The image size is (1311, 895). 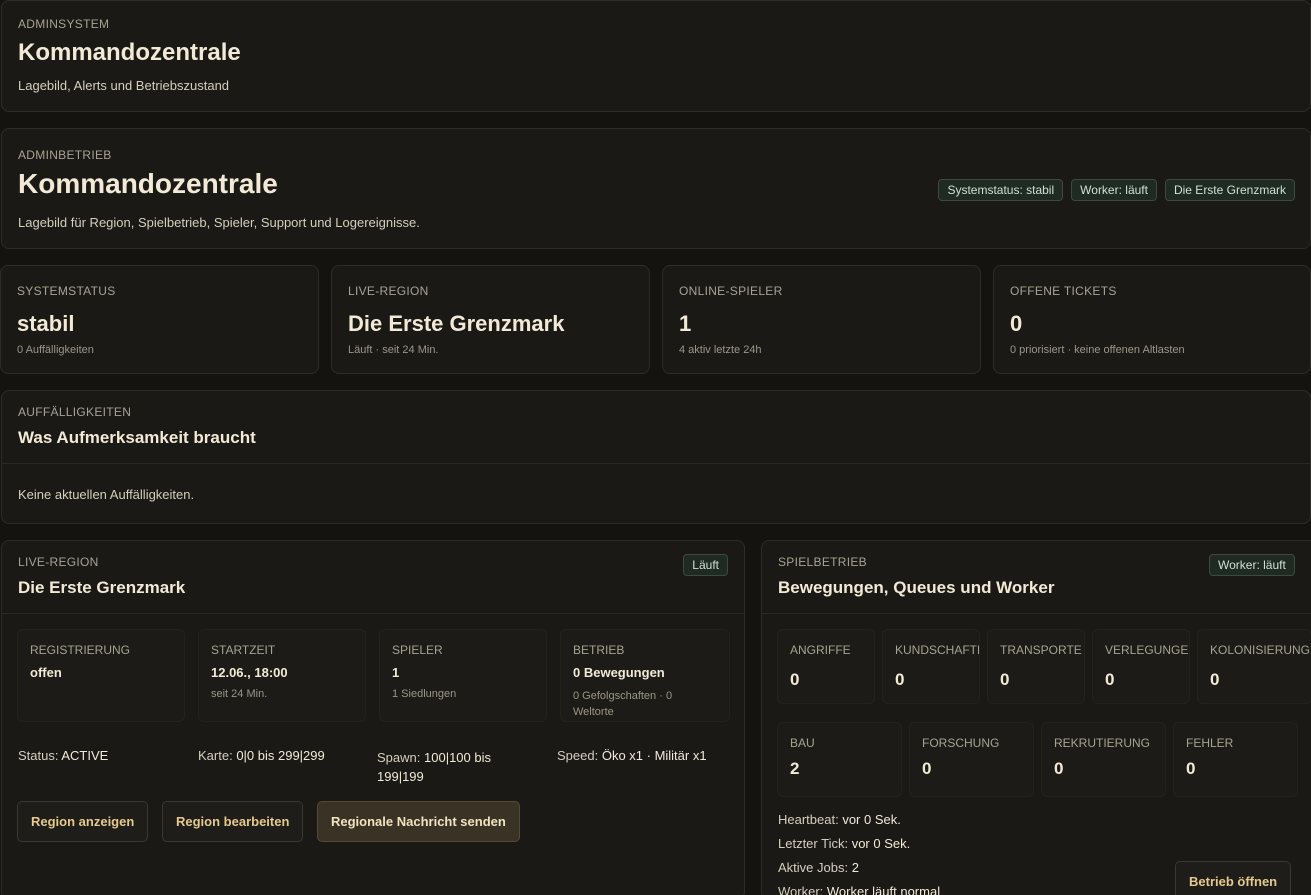 I want to click on page-title: Kommandozentrale, so click(x=129, y=52).